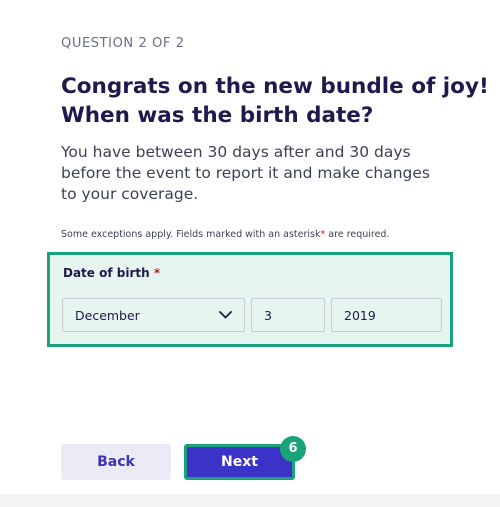 The image size is (500, 507). I want to click on date-of-birth-label-text: Date of birth, so click(106, 273).